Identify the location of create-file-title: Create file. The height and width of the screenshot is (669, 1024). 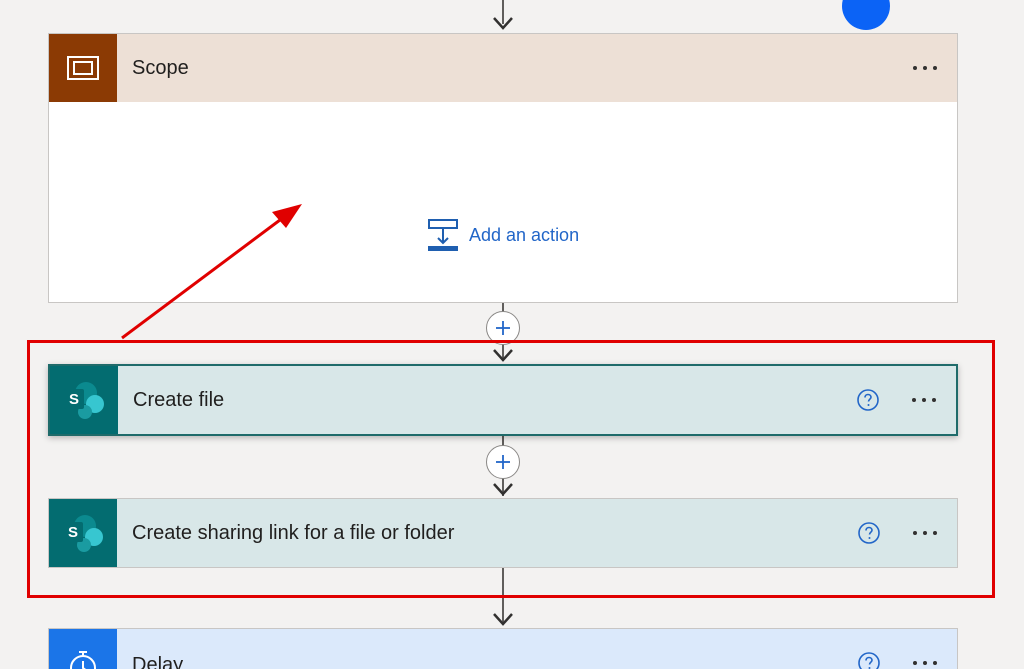
(179, 399).